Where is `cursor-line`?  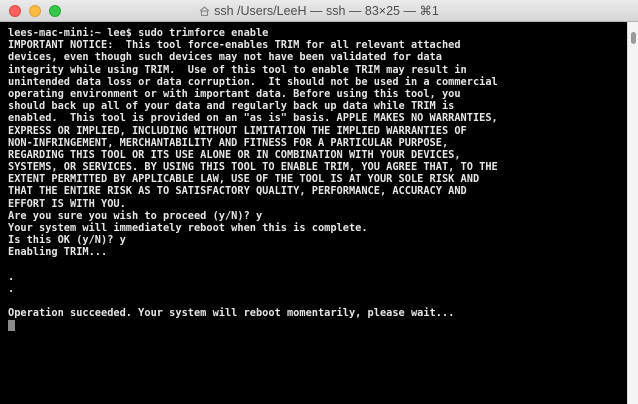 cursor-line is located at coordinates (317, 325).